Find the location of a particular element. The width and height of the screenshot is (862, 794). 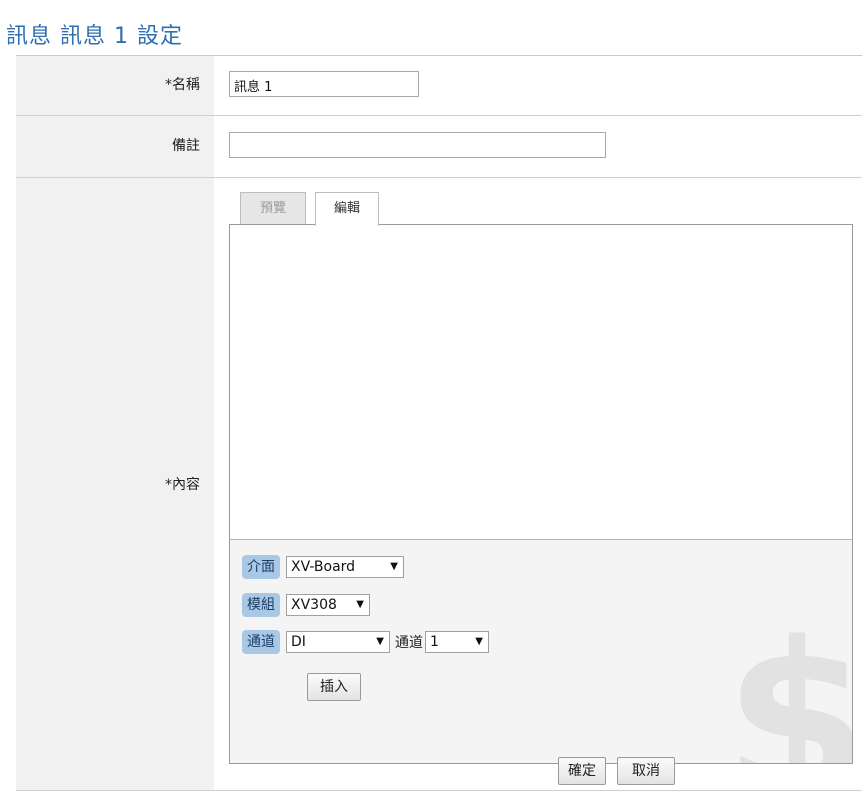

interface-select: XV-Board ▼ is located at coordinates (345, 567).